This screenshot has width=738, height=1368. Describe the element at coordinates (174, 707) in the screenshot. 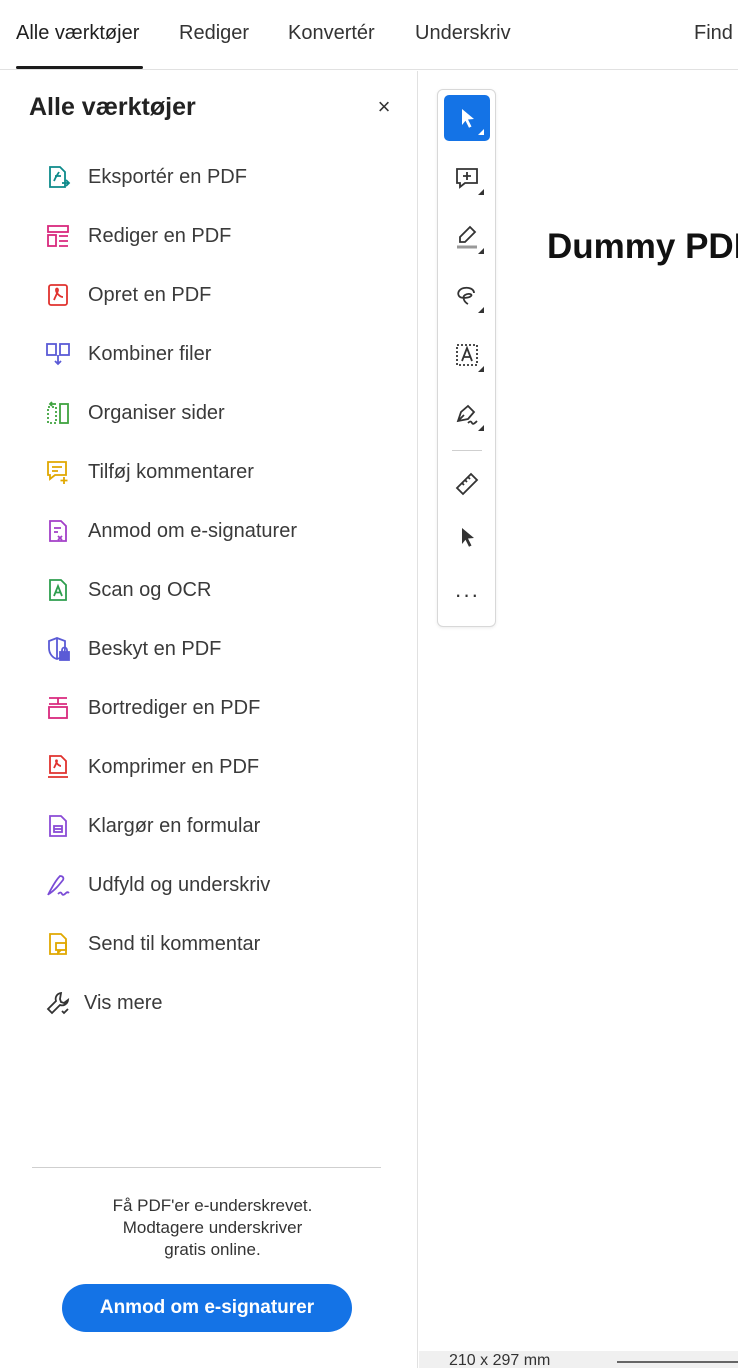

I see `tool-label: Bortrediger en PDF` at that location.